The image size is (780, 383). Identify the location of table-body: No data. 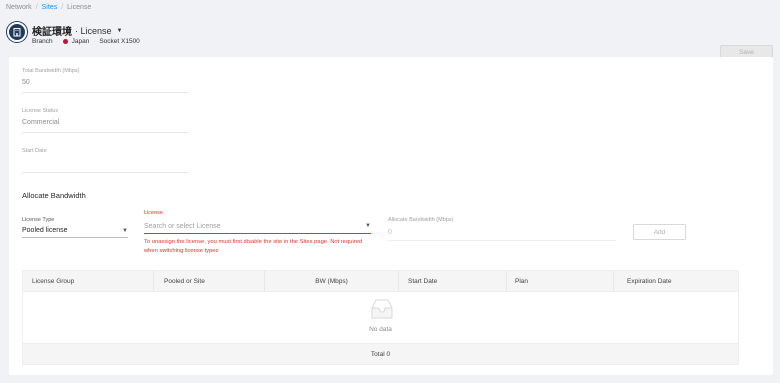
(380, 318).